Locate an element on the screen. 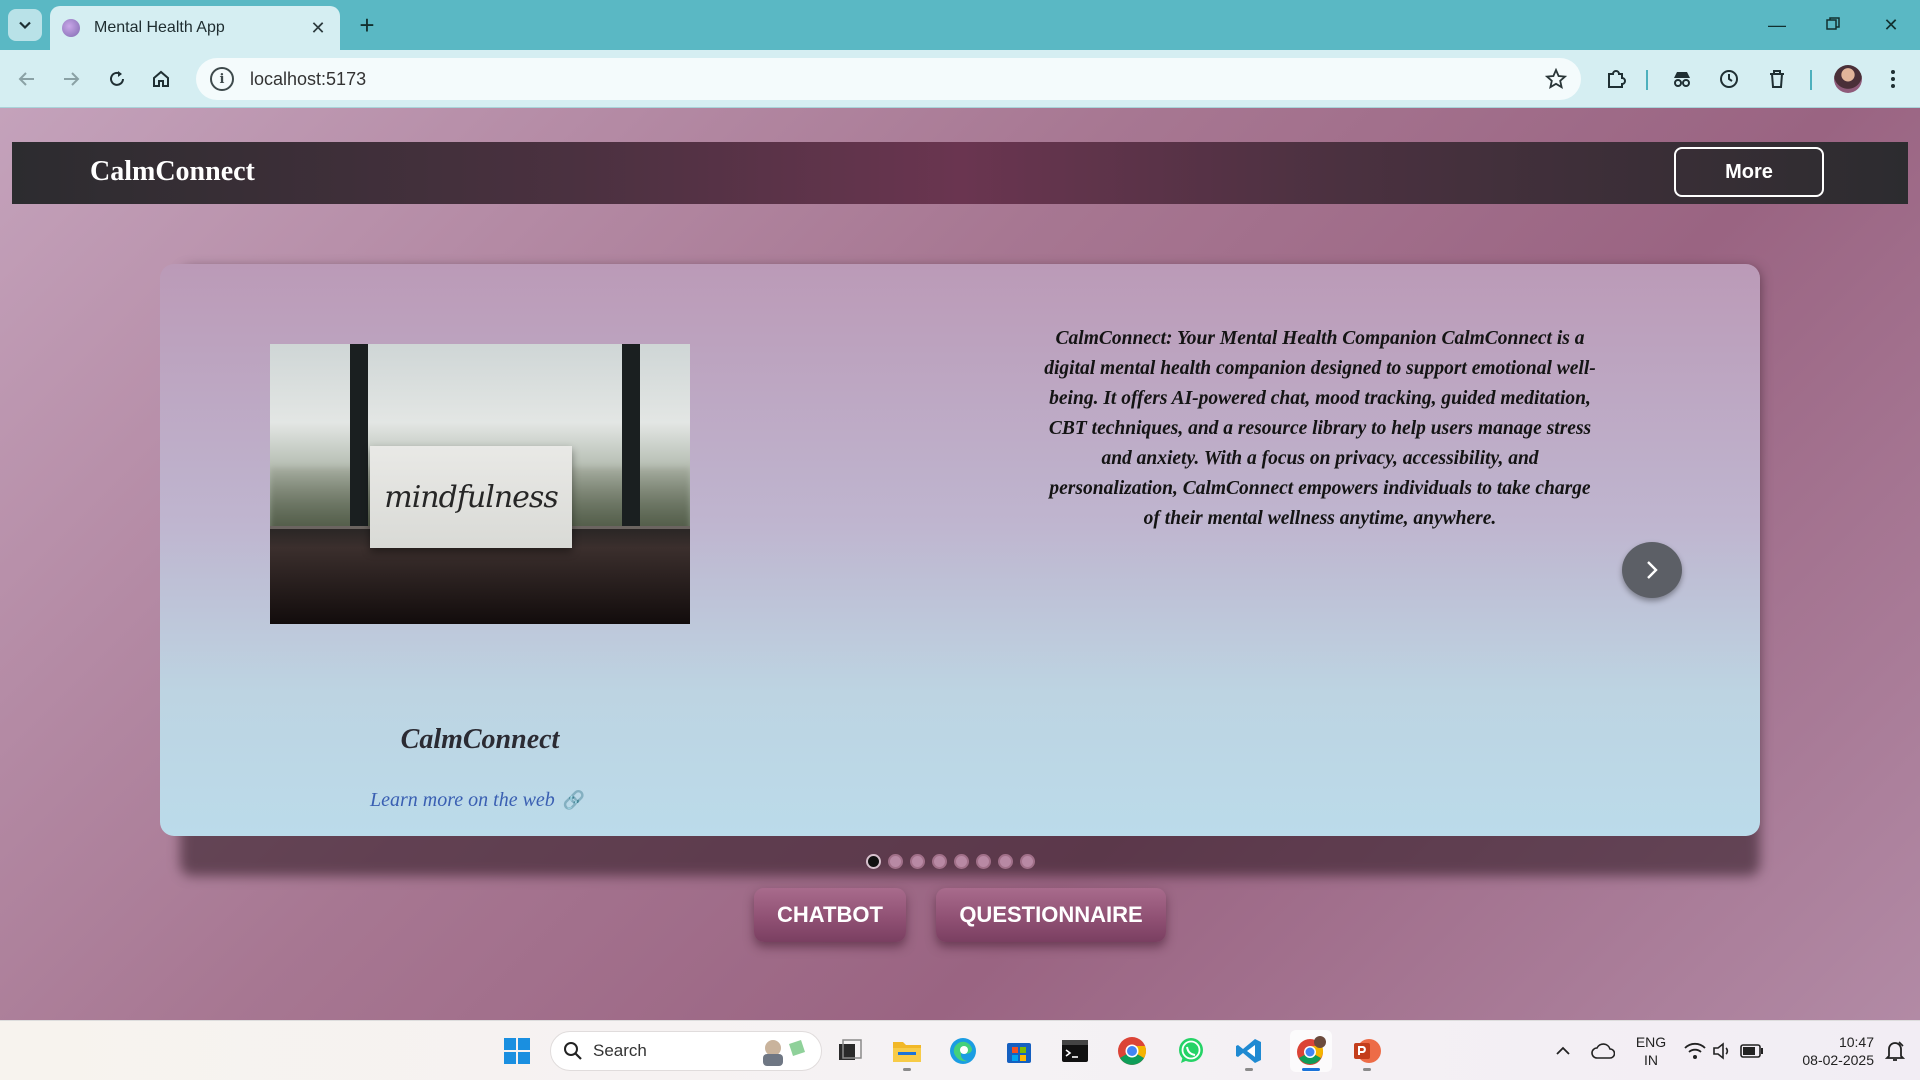 The height and width of the screenshot is (1080, 1920). search-label: Search is located at coordinates (620, 1050).